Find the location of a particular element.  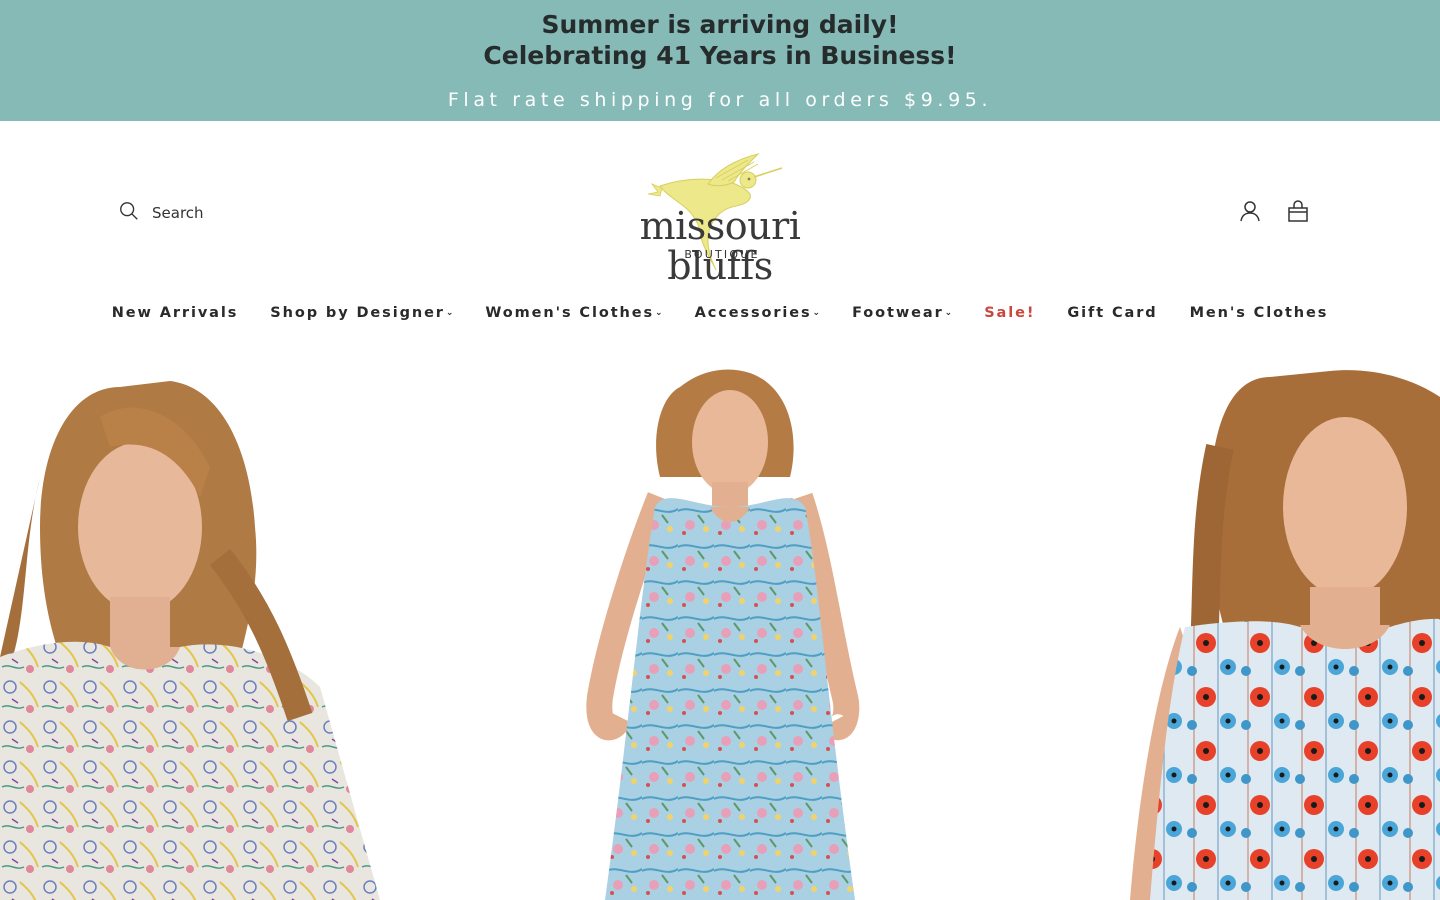

user-icon is located at coordinates (1250, 213).